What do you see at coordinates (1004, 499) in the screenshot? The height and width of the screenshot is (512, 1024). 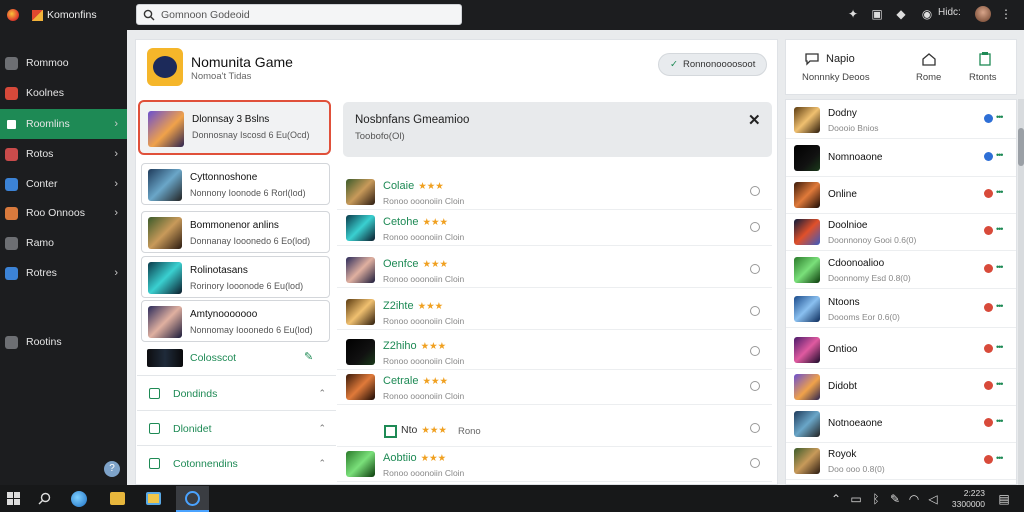 I see `notifications-icon: ▤` at bounding box center [1004, 499].